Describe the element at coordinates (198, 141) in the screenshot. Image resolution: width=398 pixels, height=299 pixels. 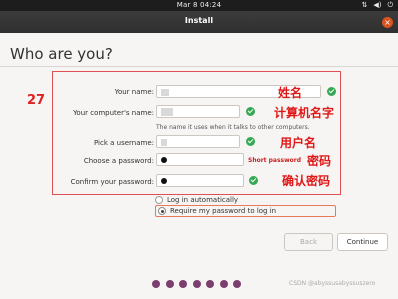
I see `username-input` at that location.